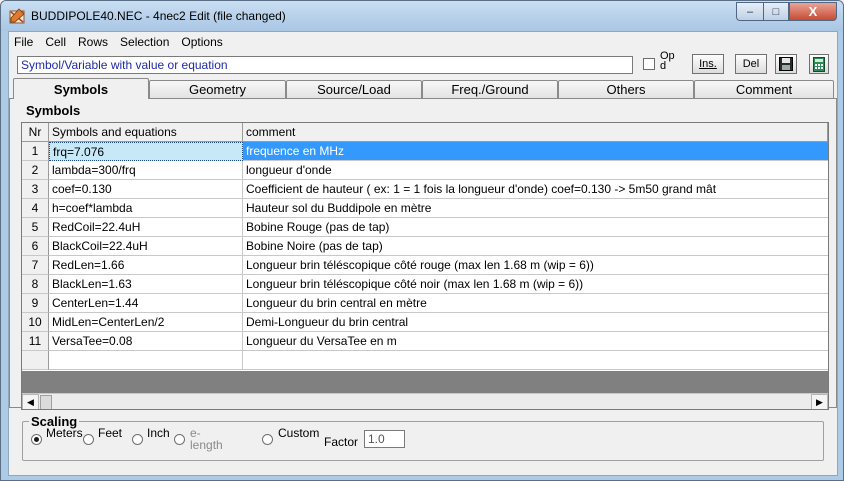  What do you see at coordinates (751, 64) in the screenshot?
I see `delete-button: Del` at bounding box center [751, 64].